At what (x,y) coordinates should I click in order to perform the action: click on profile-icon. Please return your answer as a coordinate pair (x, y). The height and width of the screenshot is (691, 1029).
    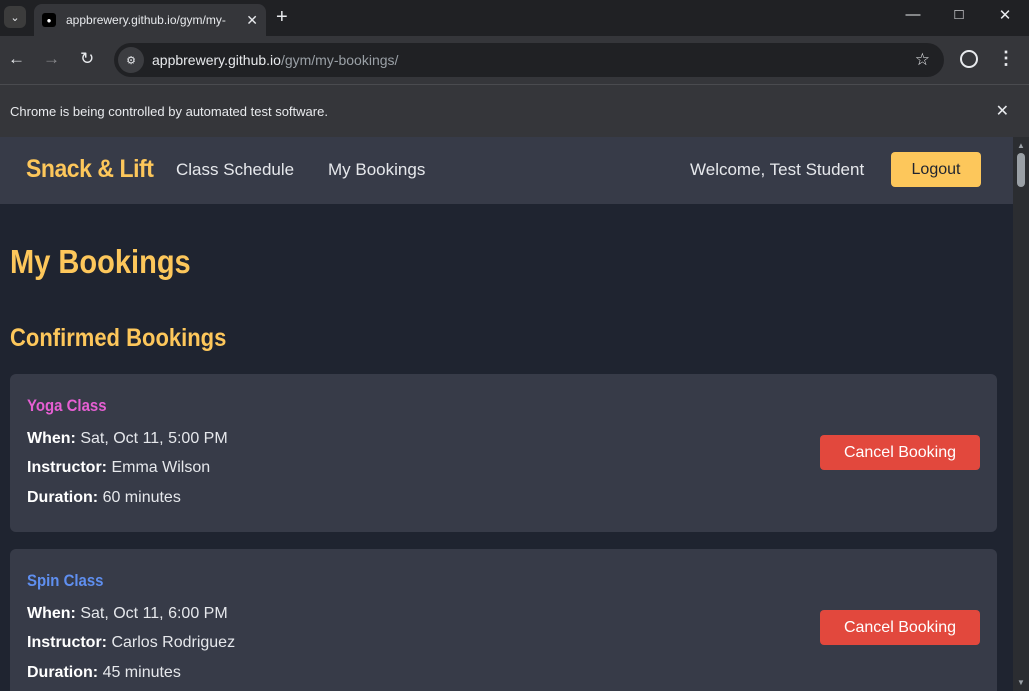
    Looking at the image, I should click on (969, 59).